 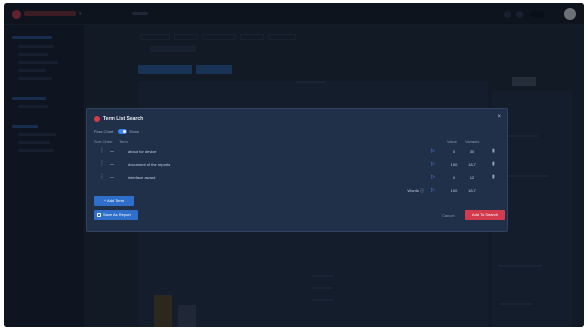 What do you see at coordinates (472, 177) in the screenshot?
I see `term-variants: 12` at bounding box center [472, 177].